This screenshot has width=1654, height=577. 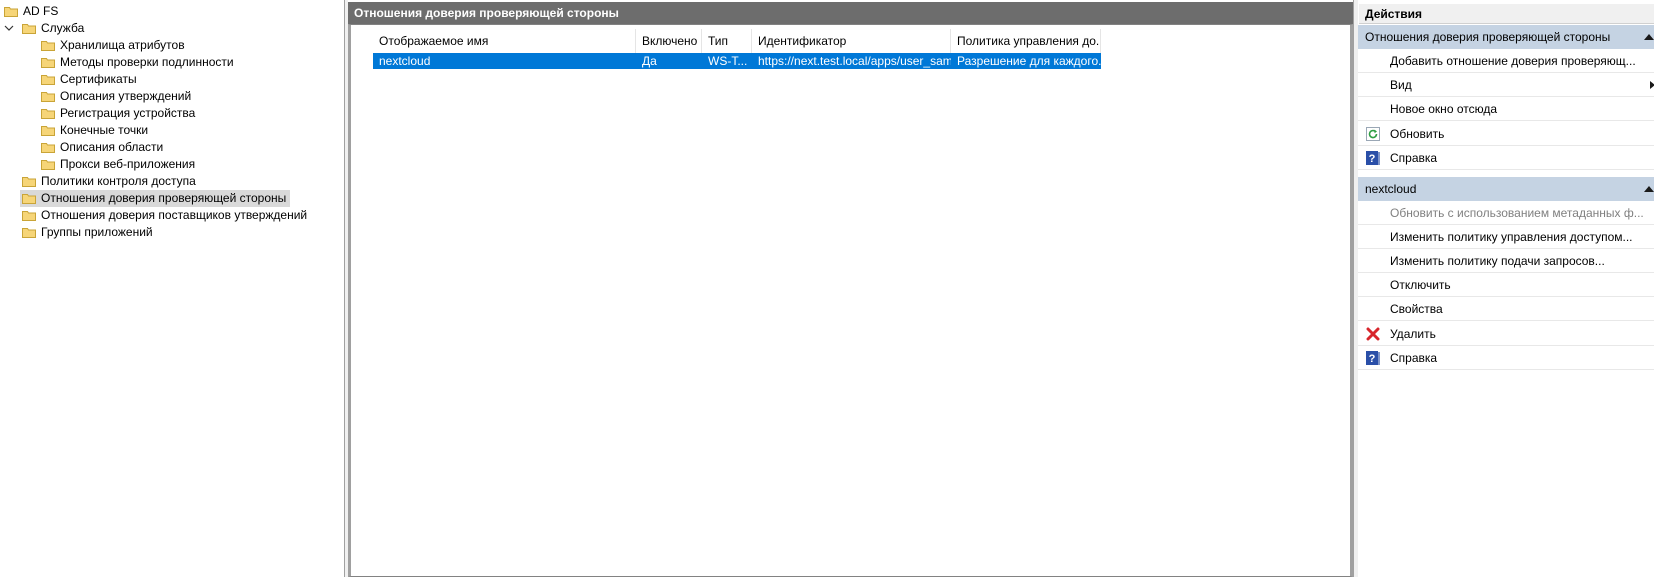 I want to click on delete-icon, so click(x=1373, y=334).